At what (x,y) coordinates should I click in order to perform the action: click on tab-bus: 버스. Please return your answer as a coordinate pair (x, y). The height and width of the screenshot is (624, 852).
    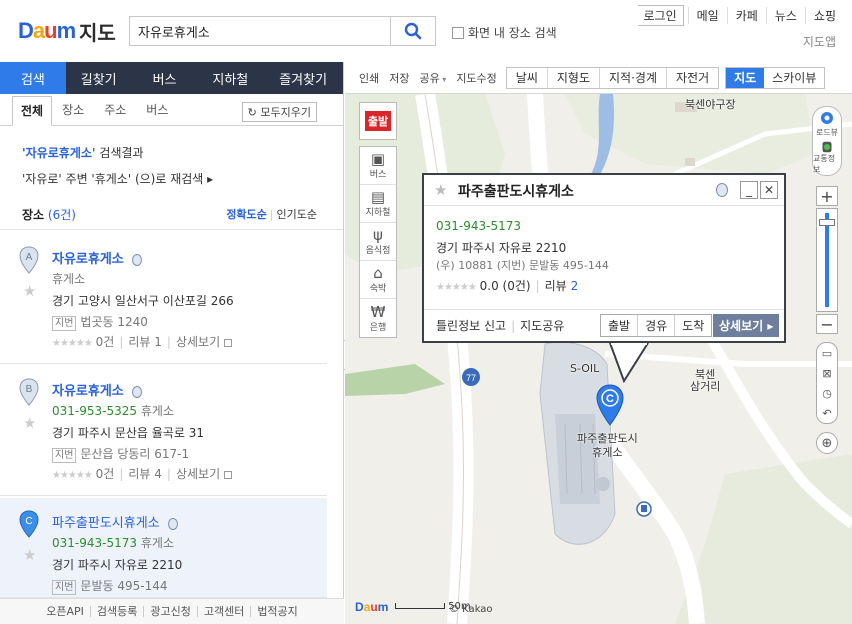
    Looking at the image, I should click on (165, 78).